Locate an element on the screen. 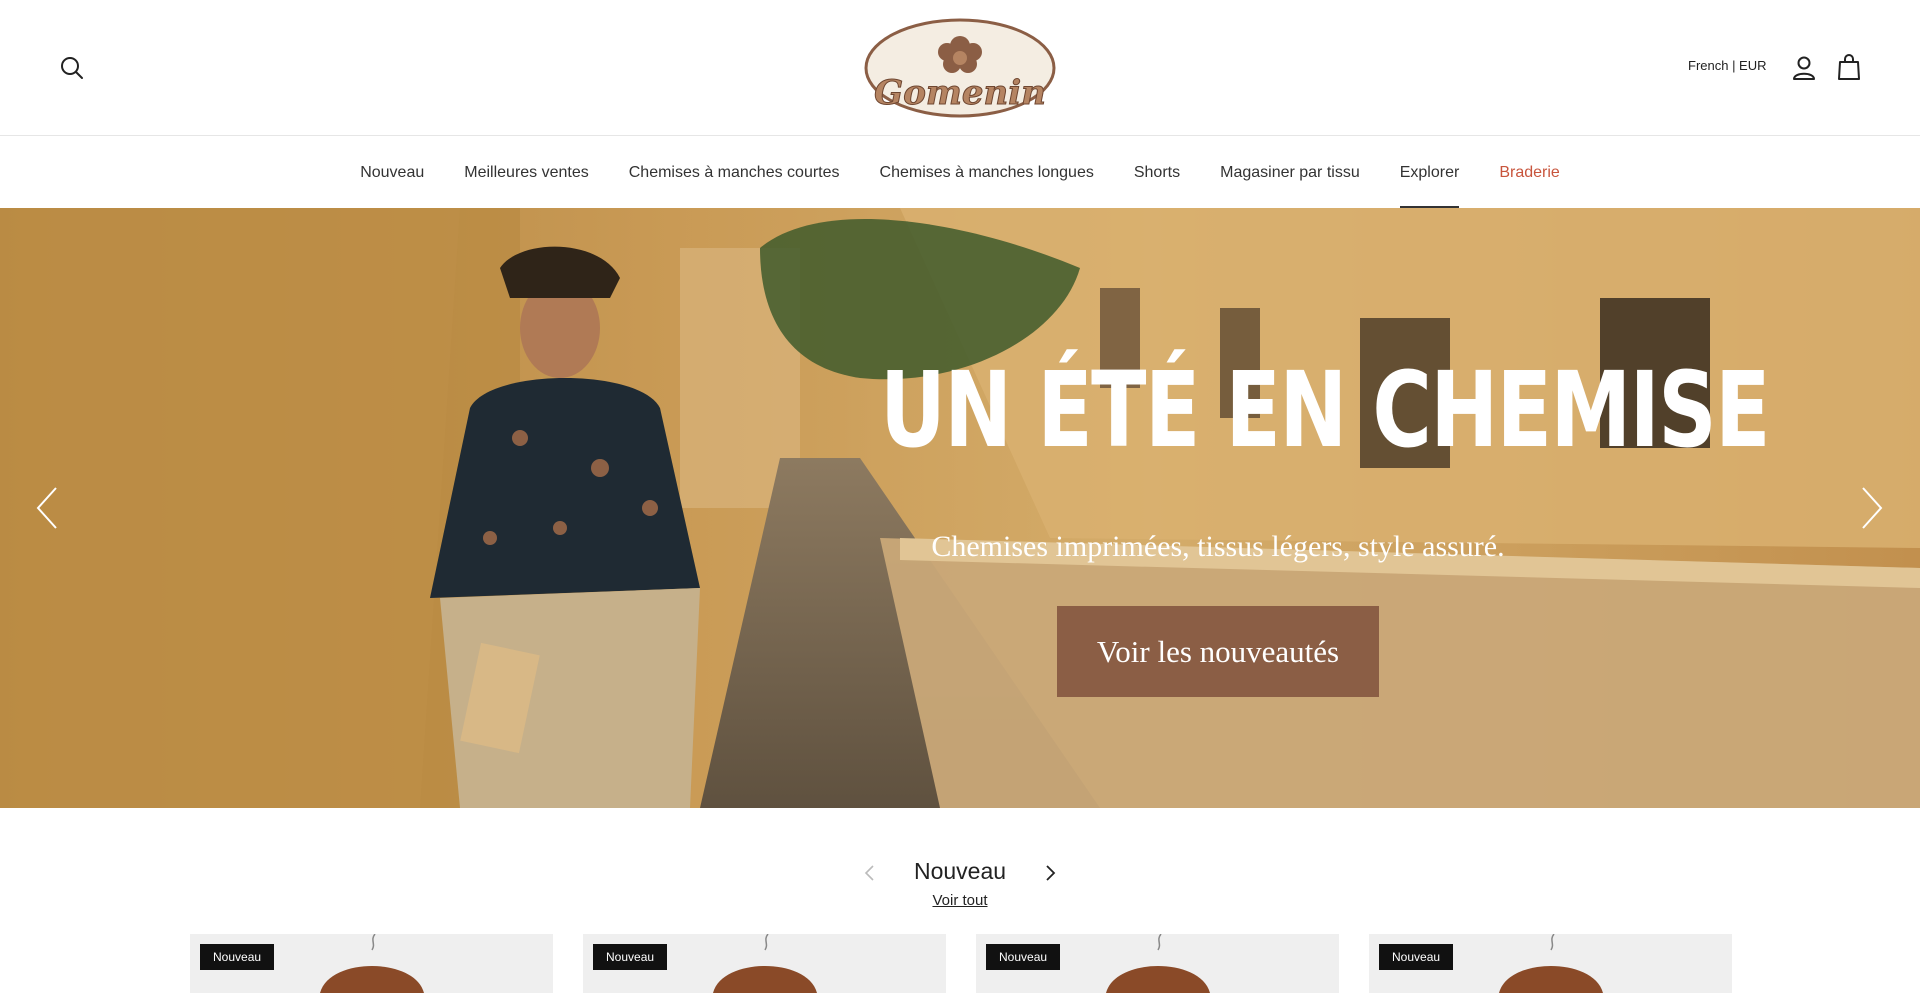  product-grid: Nouveau Nouveau Nouveau Nouveau is located at coordinates (961, 963).